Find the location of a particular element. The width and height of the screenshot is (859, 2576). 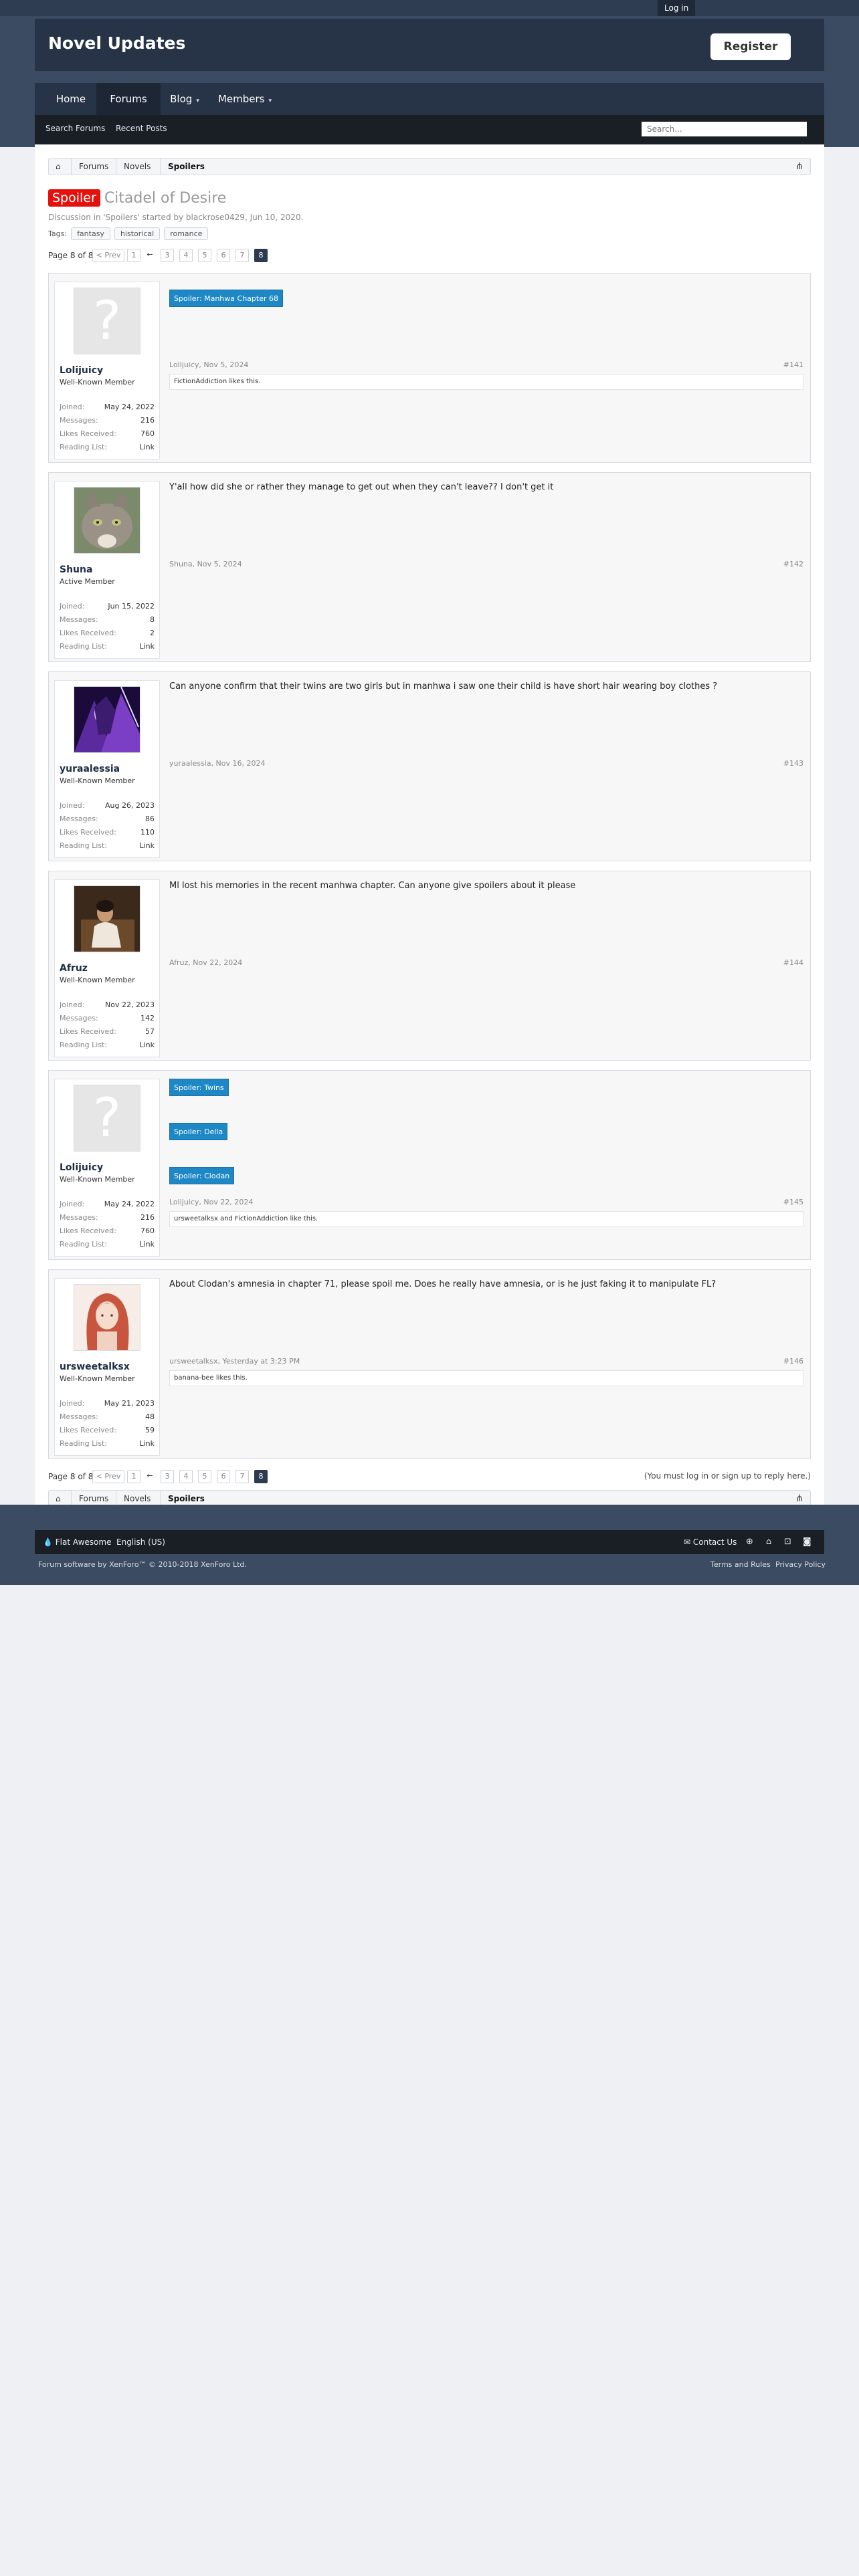

tag-fantasy: fantasy is located at coordinates (90, 234).